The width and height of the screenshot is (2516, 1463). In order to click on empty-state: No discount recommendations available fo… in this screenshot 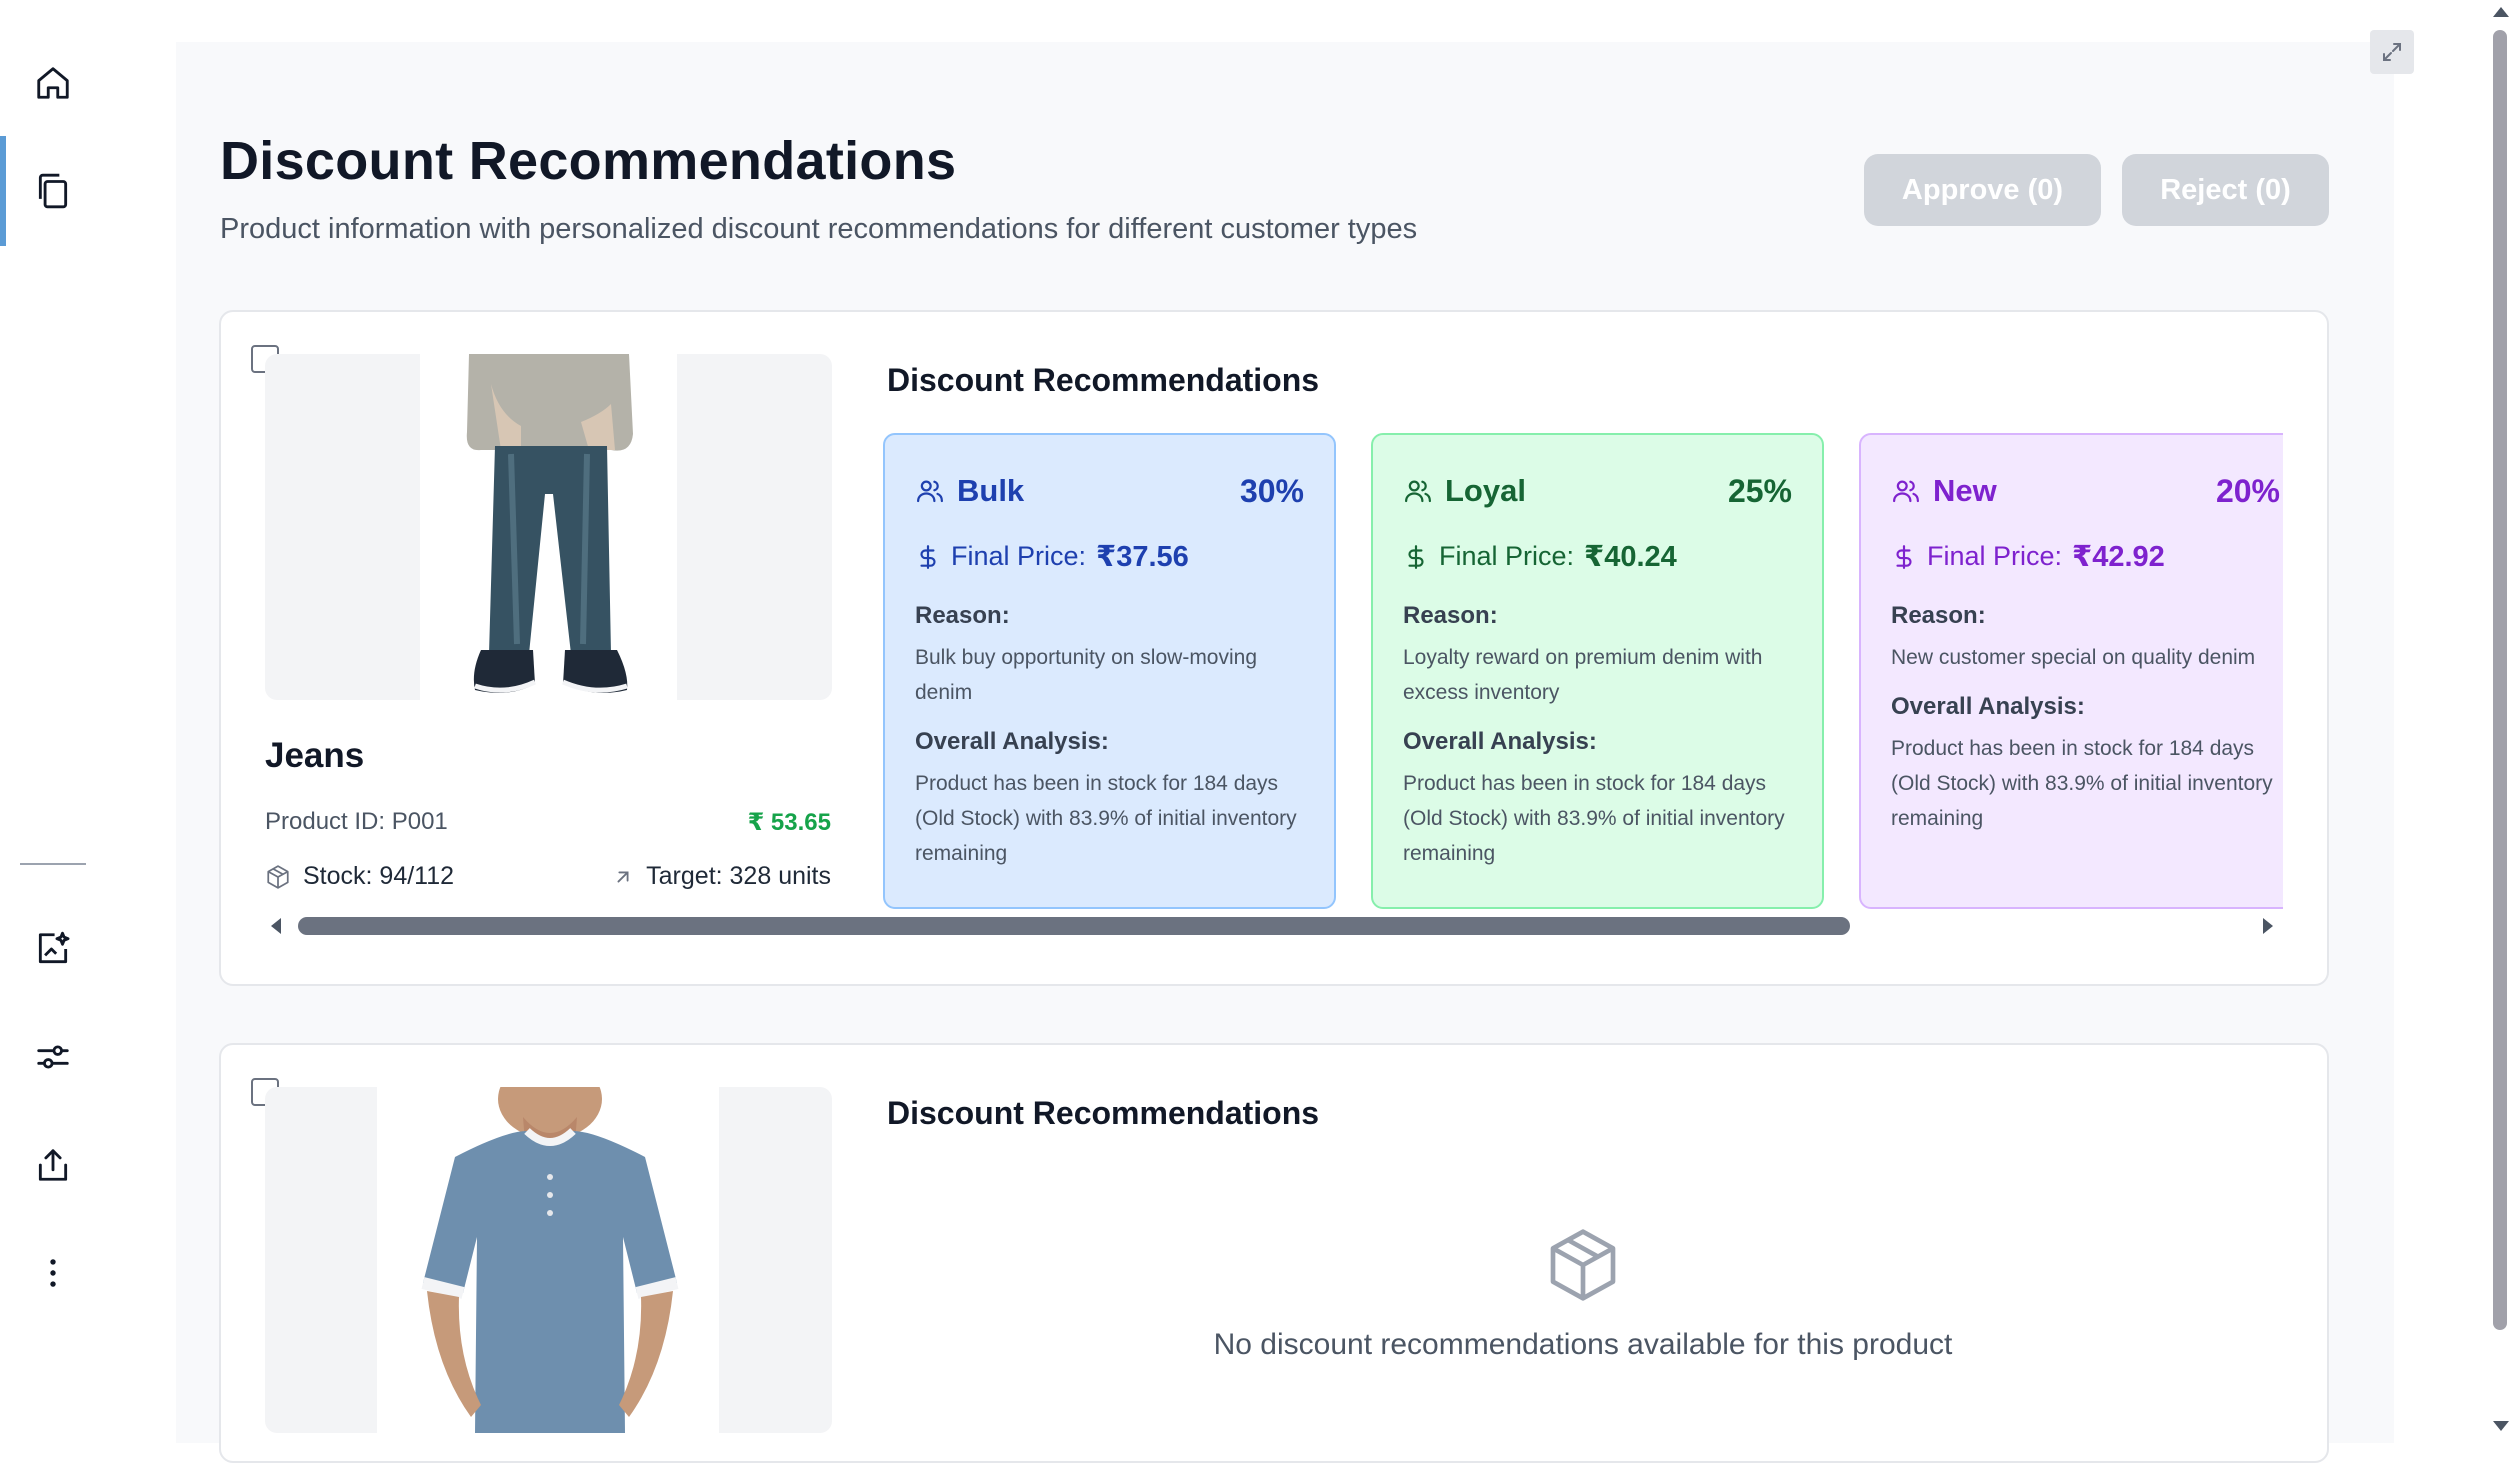, I will do `click(1583, 1293)`.